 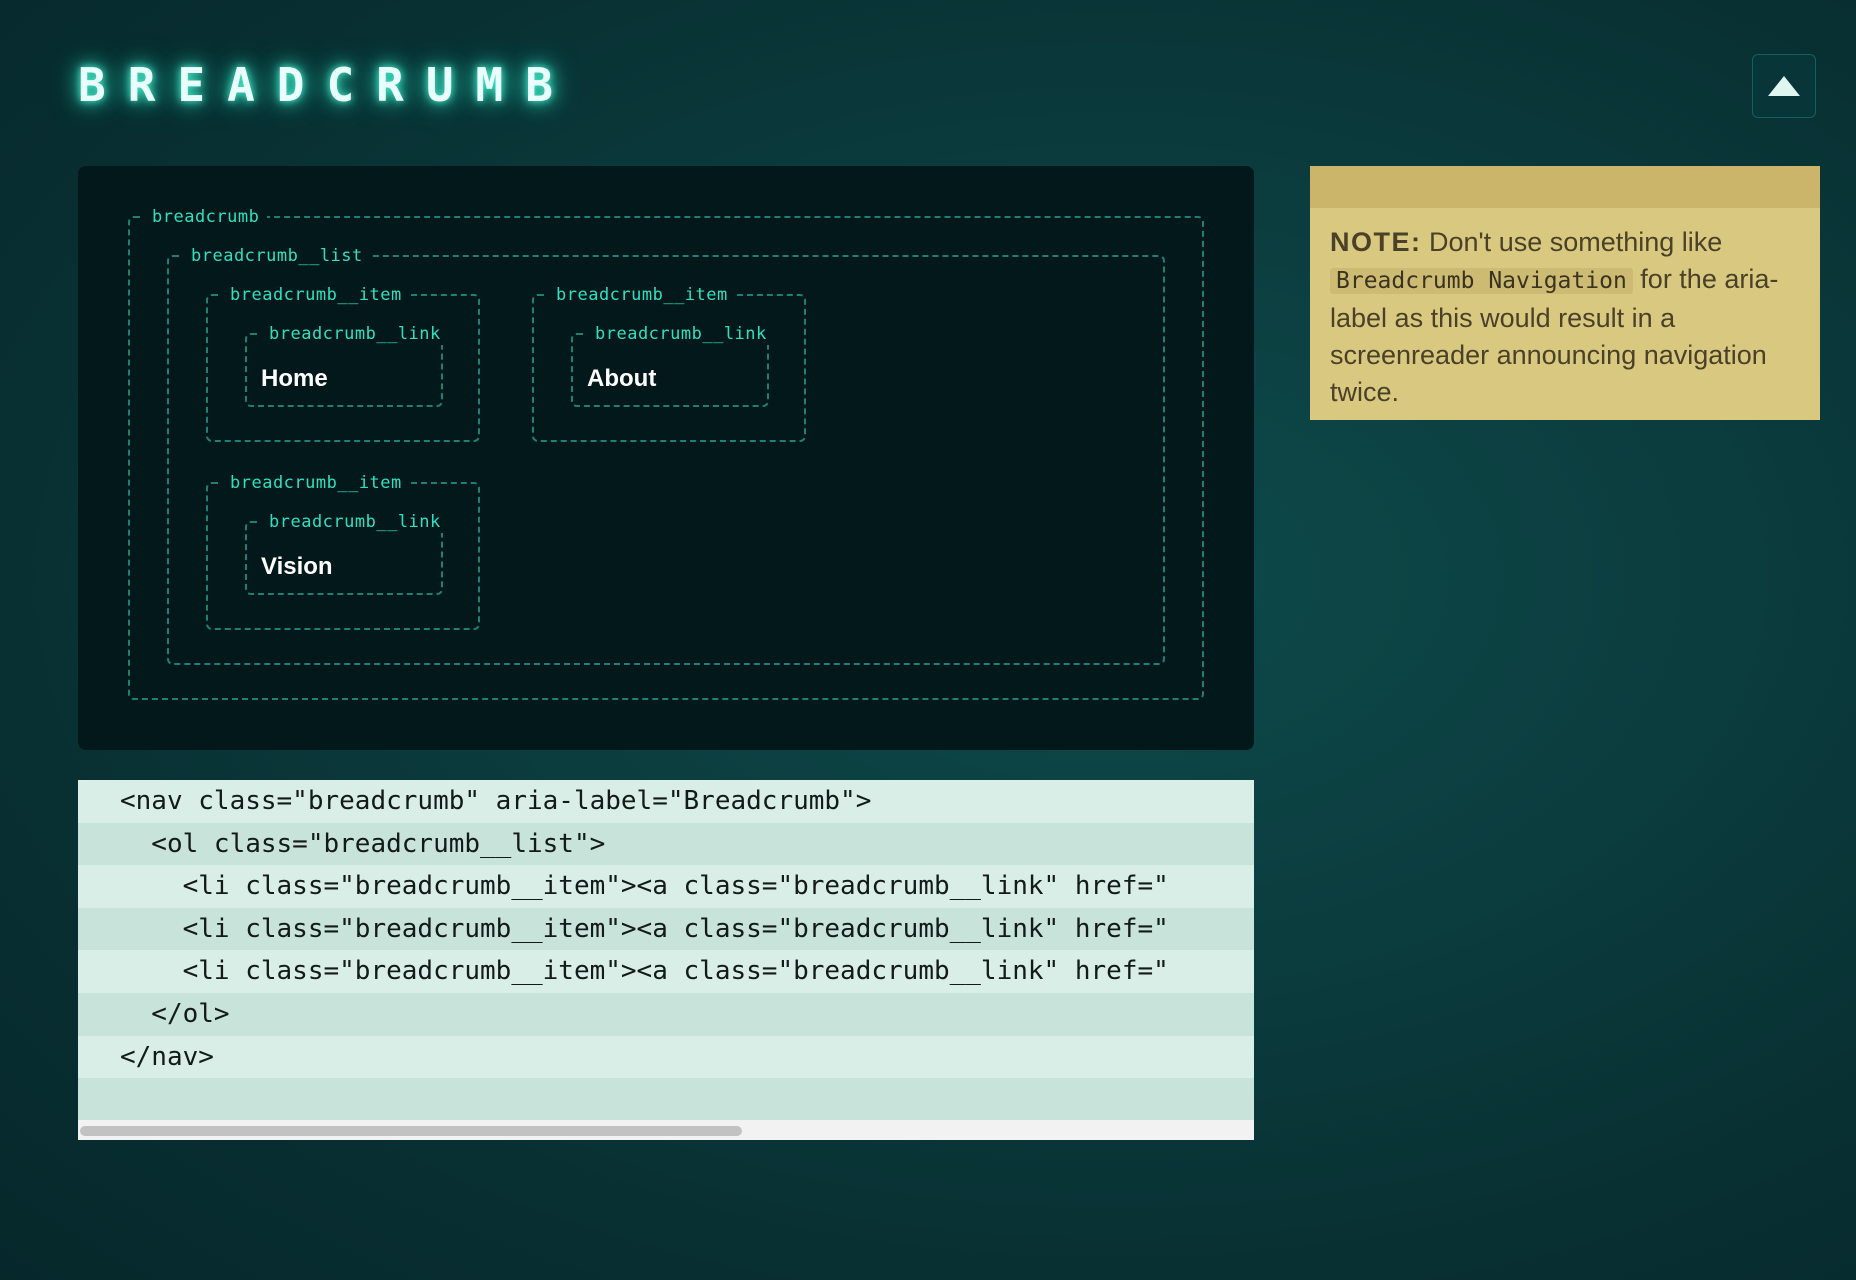 I want to click on code-line, so click(x=666, y=1099).